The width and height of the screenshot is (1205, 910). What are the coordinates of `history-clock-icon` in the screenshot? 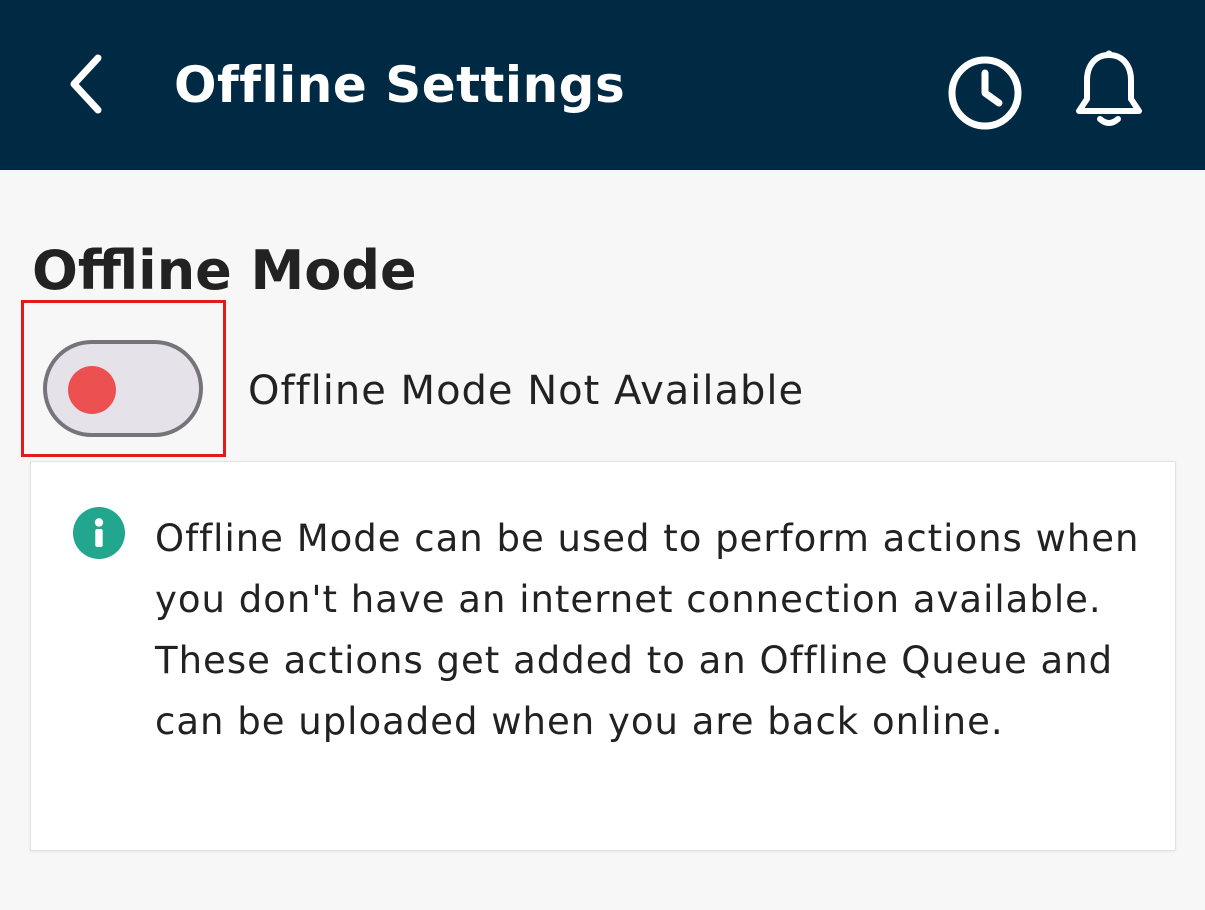 It's located at (985, 93).